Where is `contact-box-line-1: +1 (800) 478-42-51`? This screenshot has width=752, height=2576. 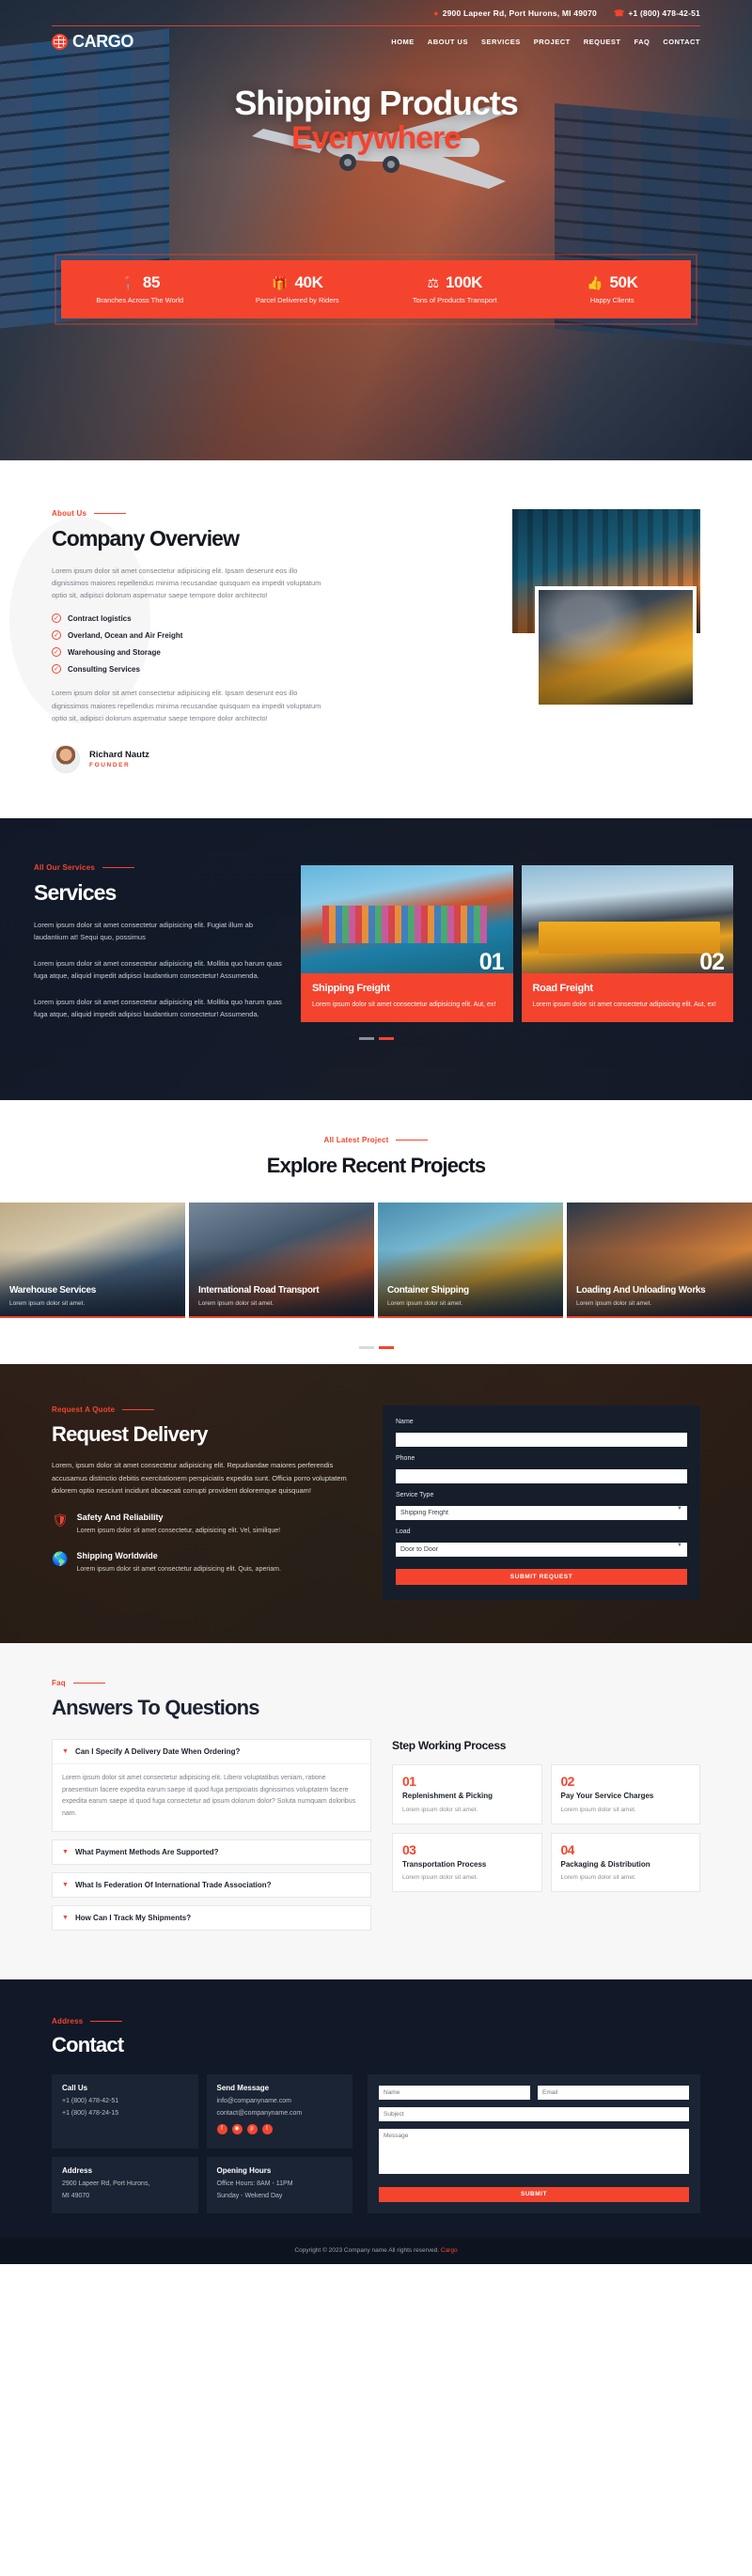
contact-box-line-1: +1 (800) 478-42-51 is located at coordinates (125, 2101).